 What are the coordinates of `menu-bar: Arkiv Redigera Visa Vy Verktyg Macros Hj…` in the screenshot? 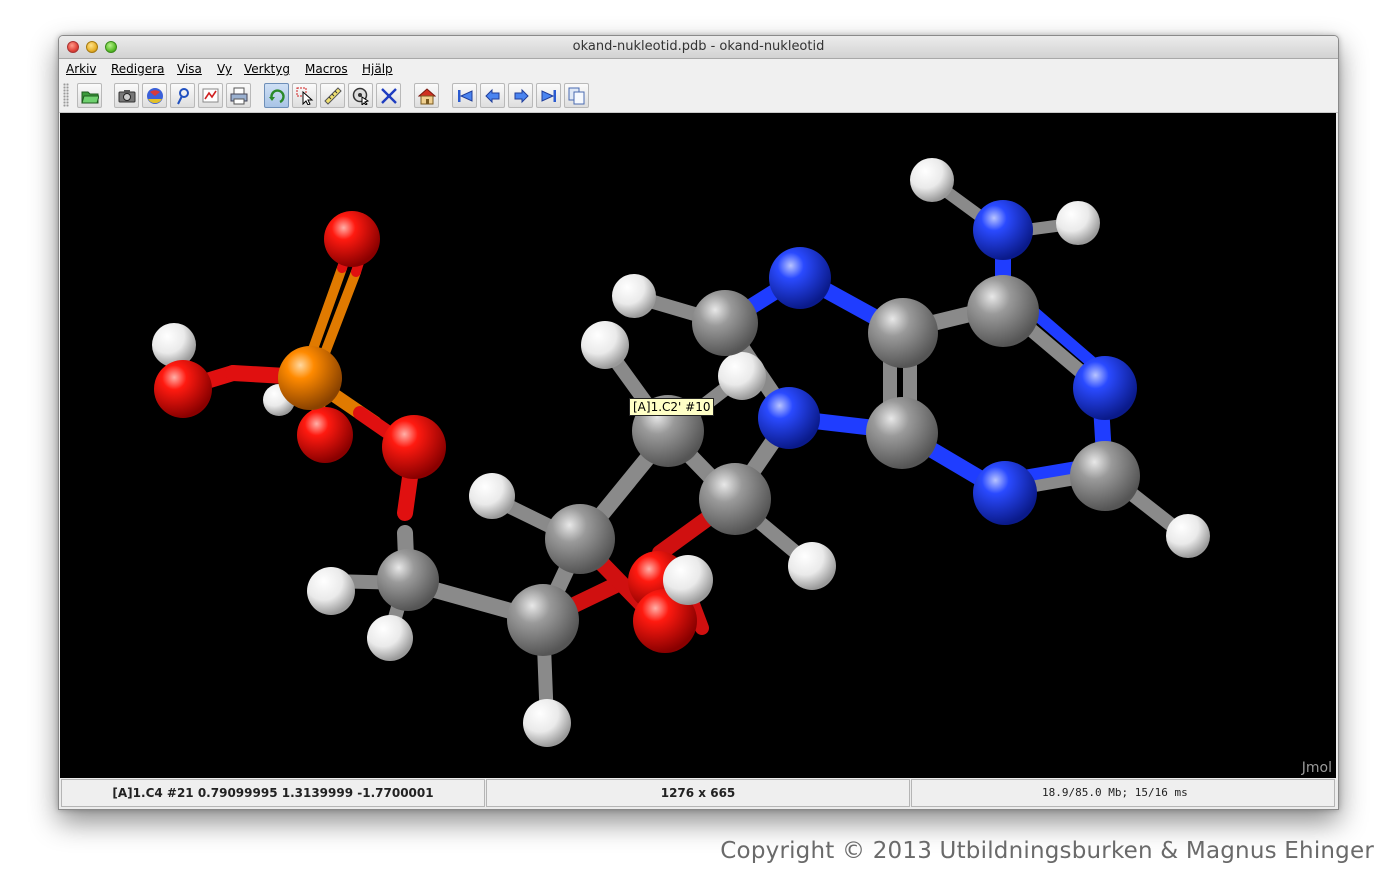 It's located at (698, 69).